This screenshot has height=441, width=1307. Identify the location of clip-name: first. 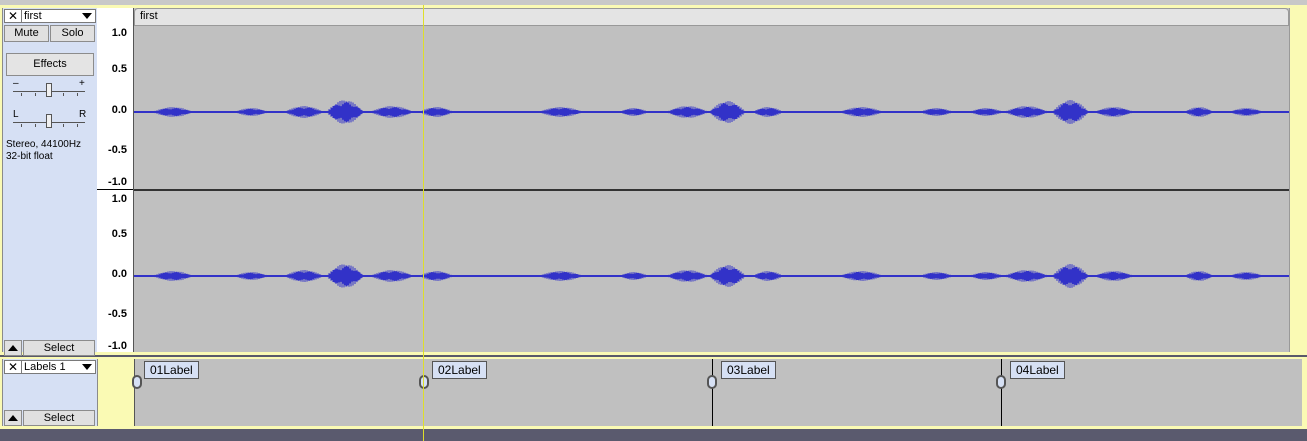
(149, 16).